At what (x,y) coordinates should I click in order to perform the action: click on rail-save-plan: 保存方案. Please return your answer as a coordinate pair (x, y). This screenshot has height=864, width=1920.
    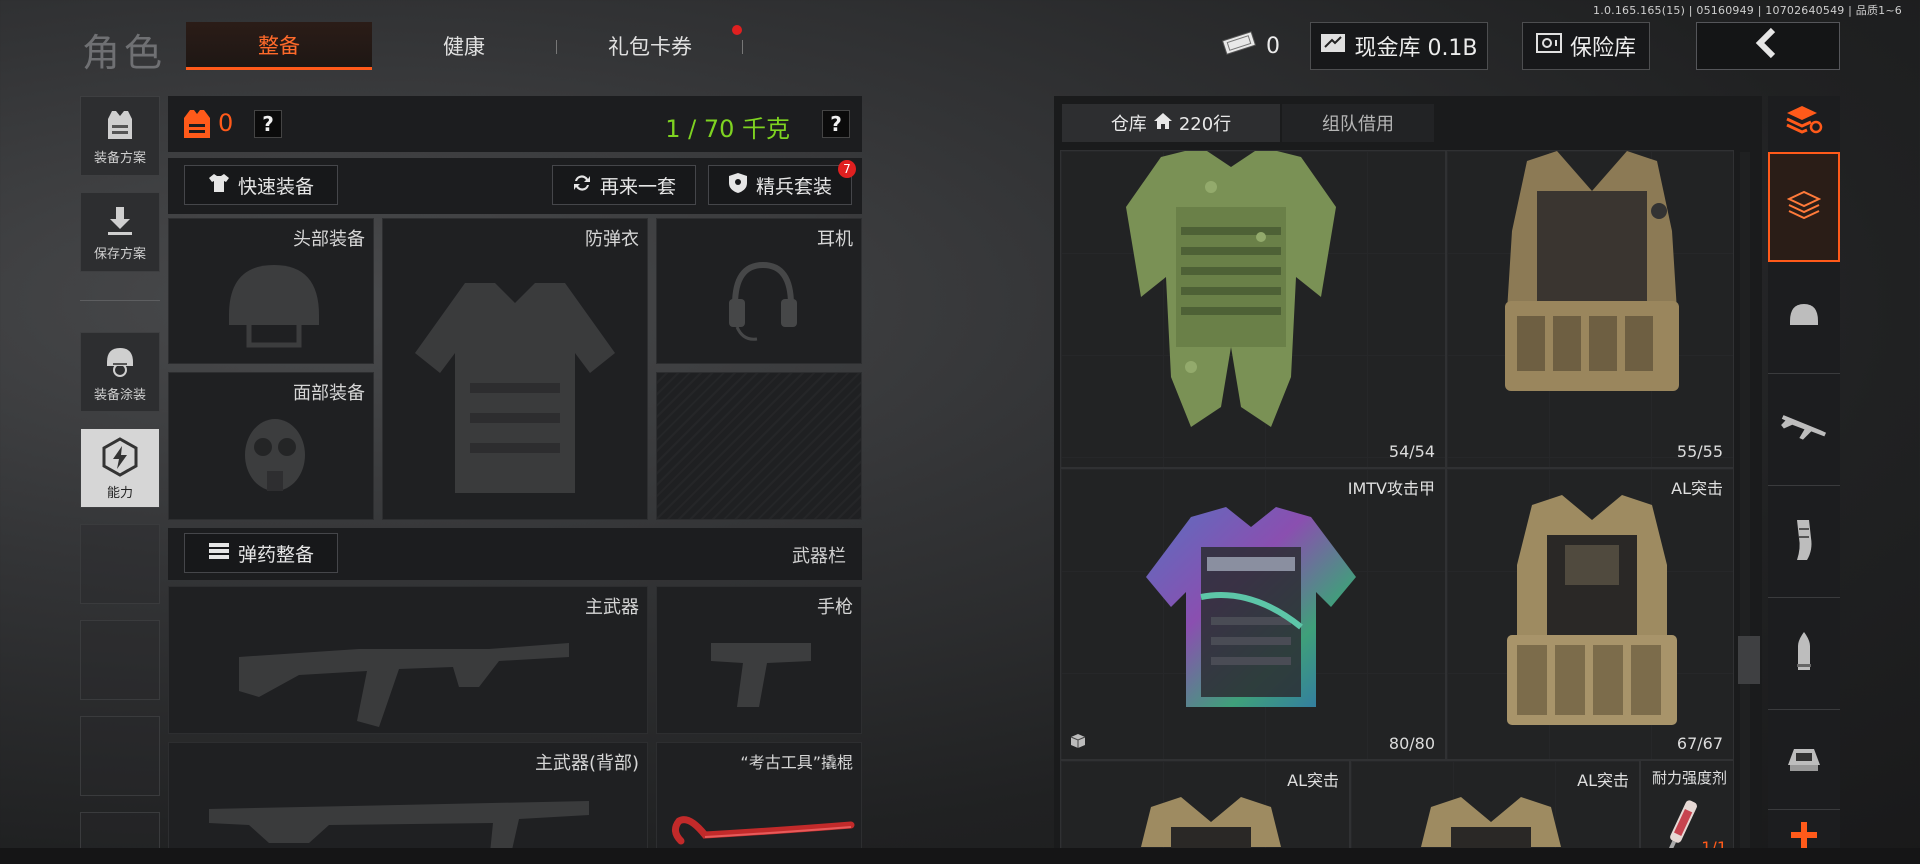
    Looking at the image, I should click on (120, 232).